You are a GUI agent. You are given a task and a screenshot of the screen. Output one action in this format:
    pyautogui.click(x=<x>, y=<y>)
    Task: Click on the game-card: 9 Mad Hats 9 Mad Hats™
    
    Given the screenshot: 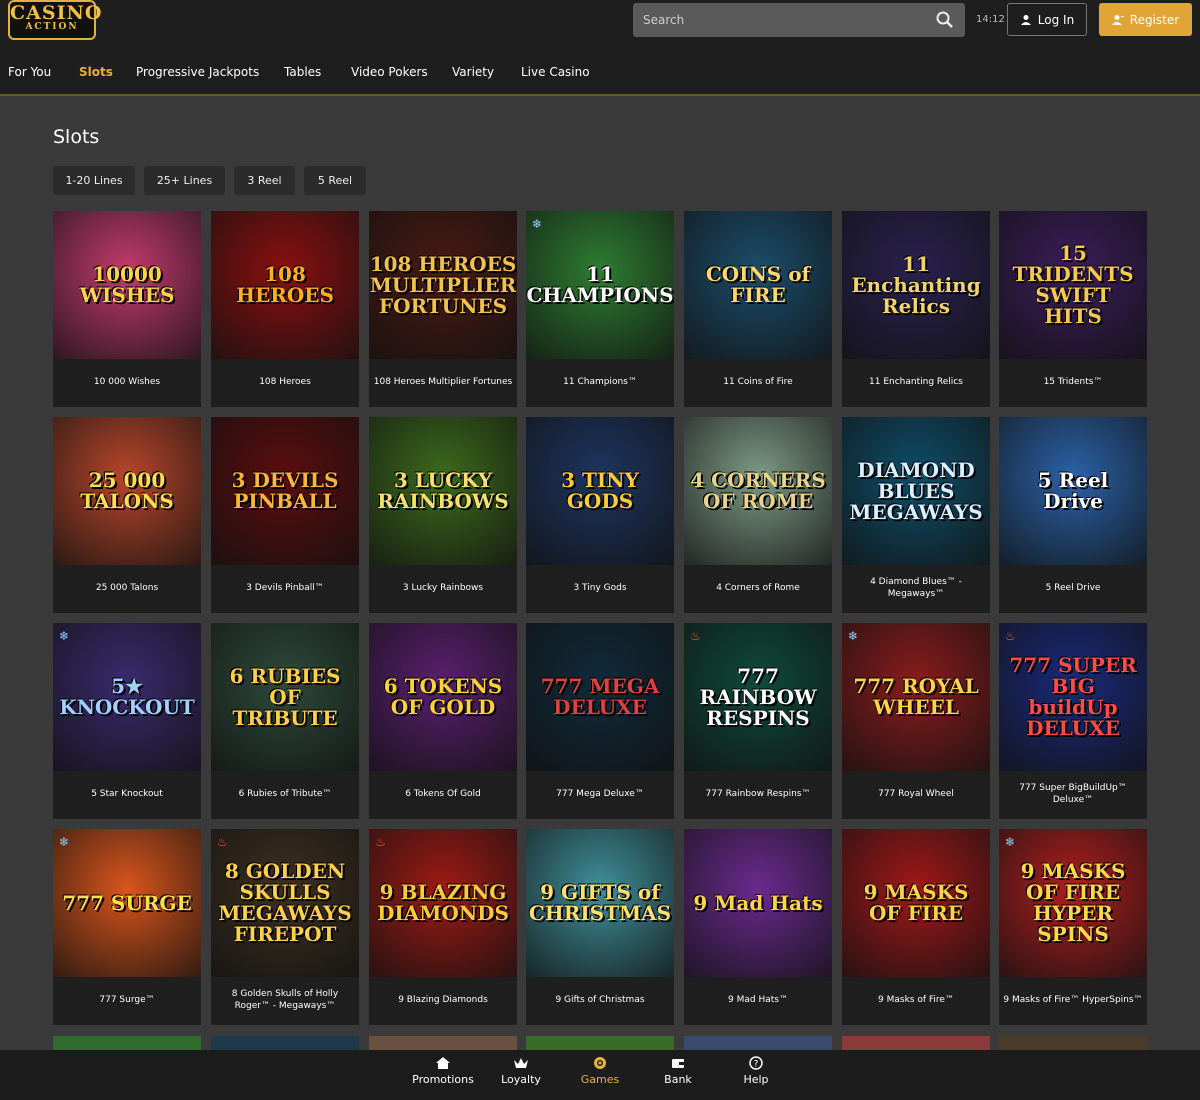 What is the action you would take?
    pyautogui.click(x=758, y=927)
    